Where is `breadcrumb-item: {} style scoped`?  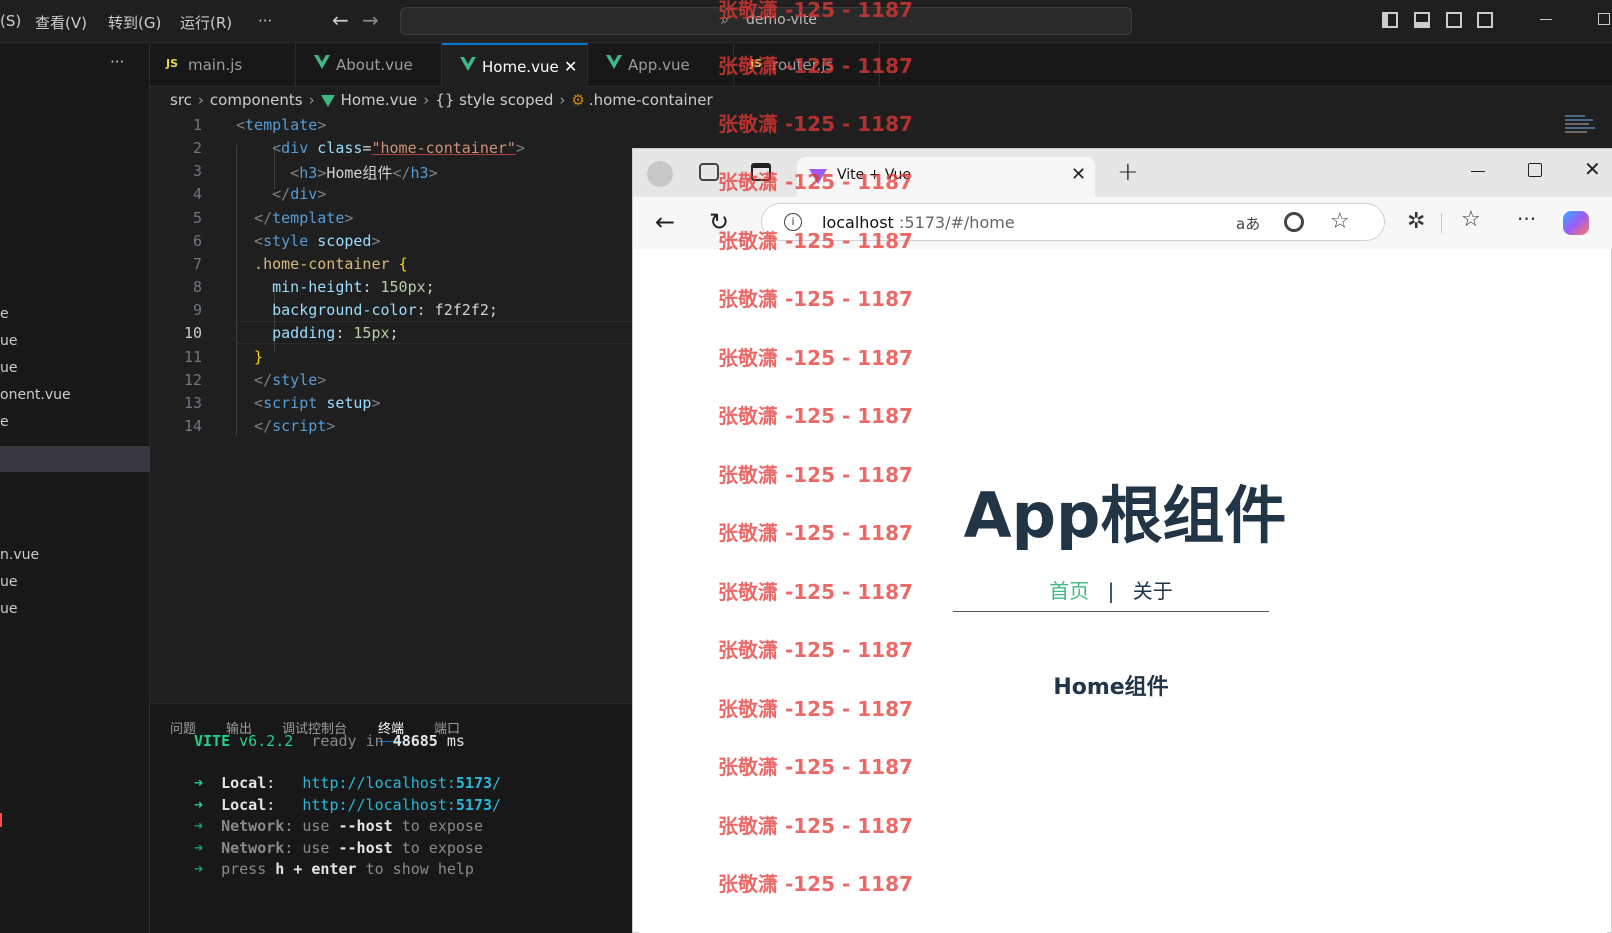 breadcrumb-item: {} style scoped is located at coordinates (494, 100).